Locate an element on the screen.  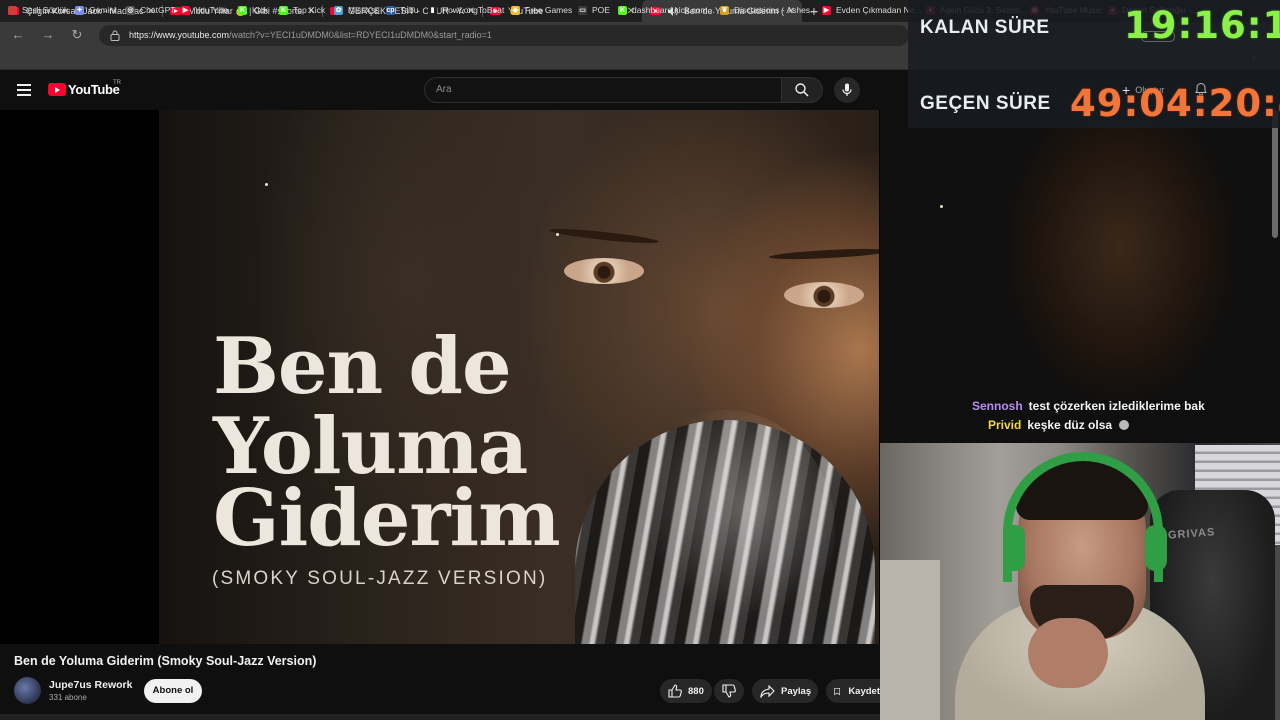
bookmark-favicon-icon: ✿ is located at coordinates (338, 10).